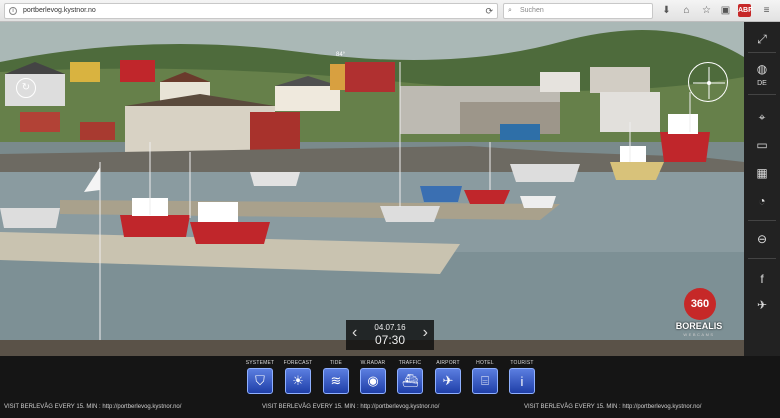 Image resolution: width=780 pixels, height=418 pixels. Describe the element at coordinates (686, 10) in the screenshot. I see `home-icon: ⌂` at that location.